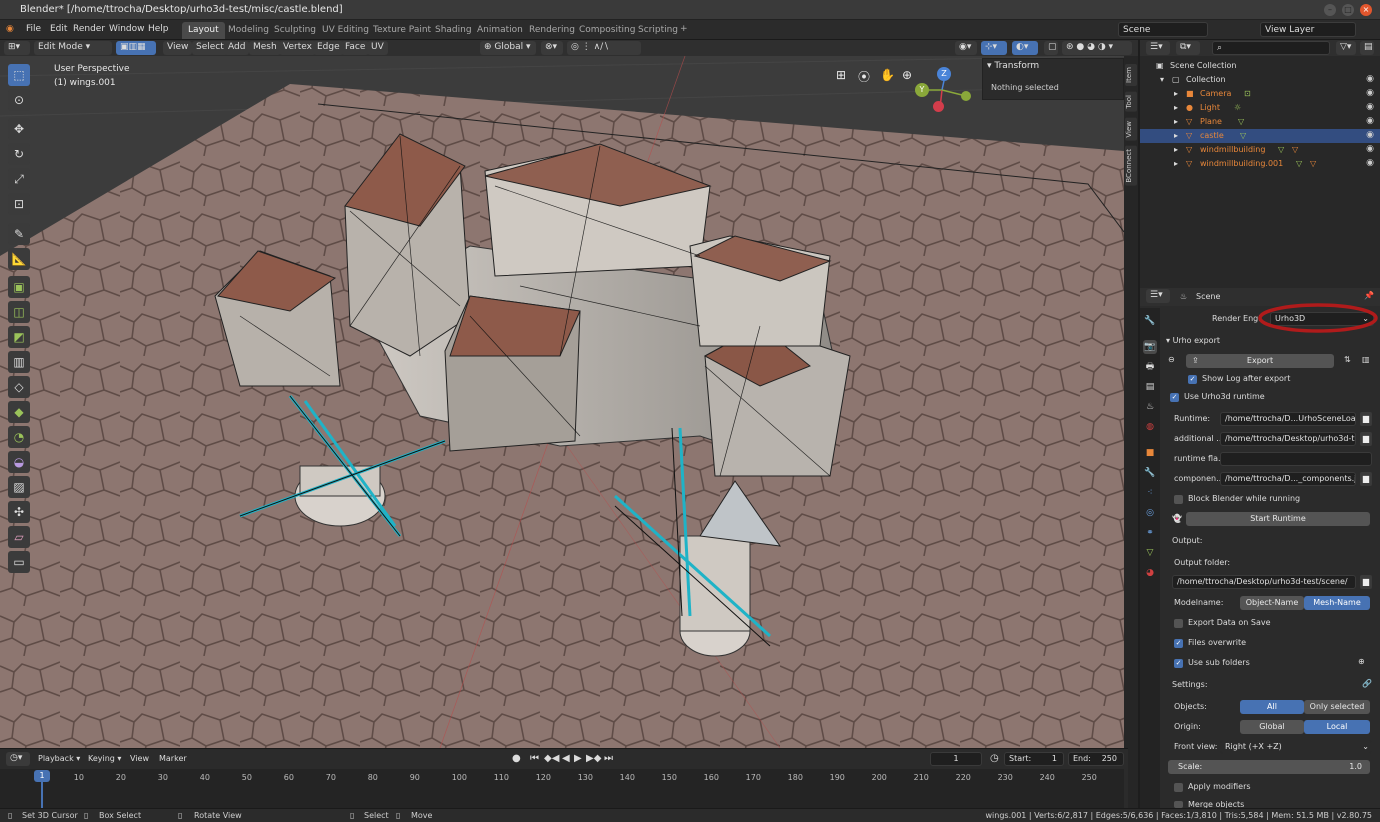  I want to click on files-overwrite-checkbox: ✓, so click(1178, 643).